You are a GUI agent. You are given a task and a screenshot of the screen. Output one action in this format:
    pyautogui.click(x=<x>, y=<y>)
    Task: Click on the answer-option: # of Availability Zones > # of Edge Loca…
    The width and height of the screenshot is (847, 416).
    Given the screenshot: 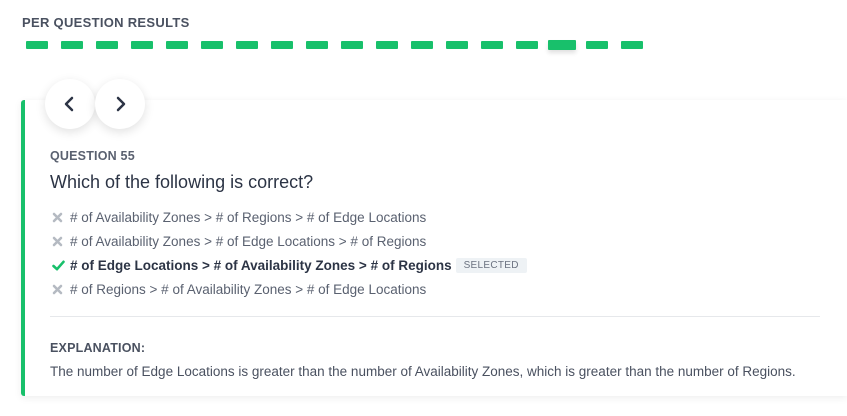 What is the action you would take?
    pyautogui.click(x=289, y=241)
    